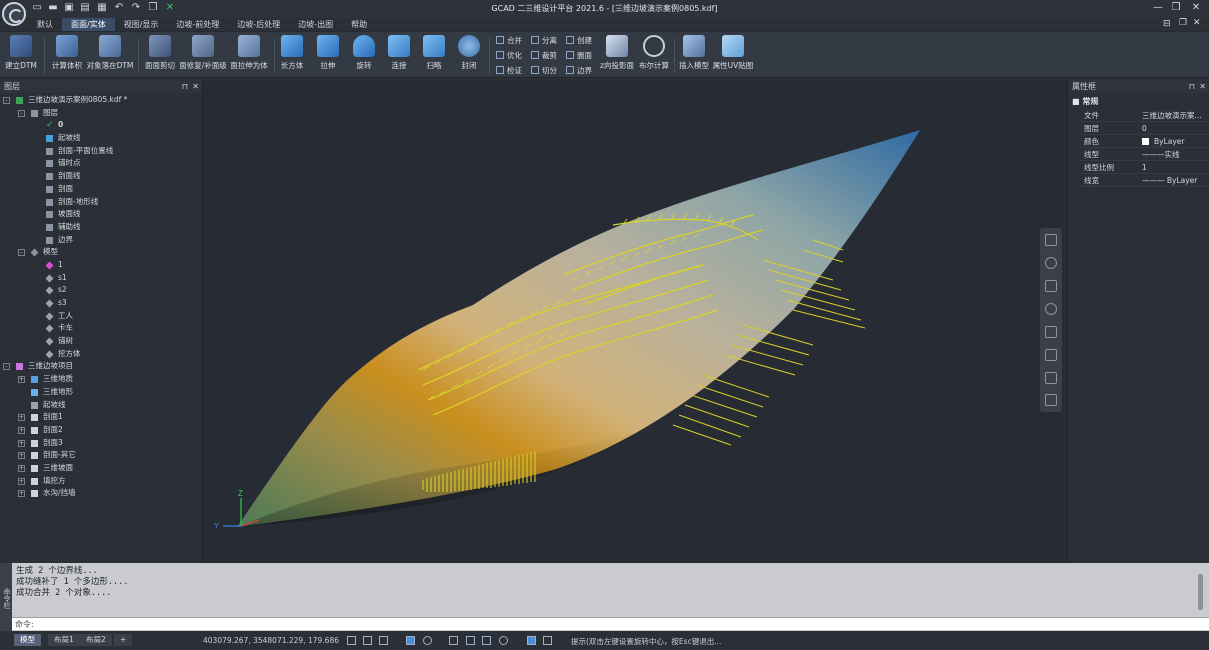  What do you see at coordinates (544, 56) in the screenshot?
I see `trim-button: 裁剪` at bounding box center [544, 56].